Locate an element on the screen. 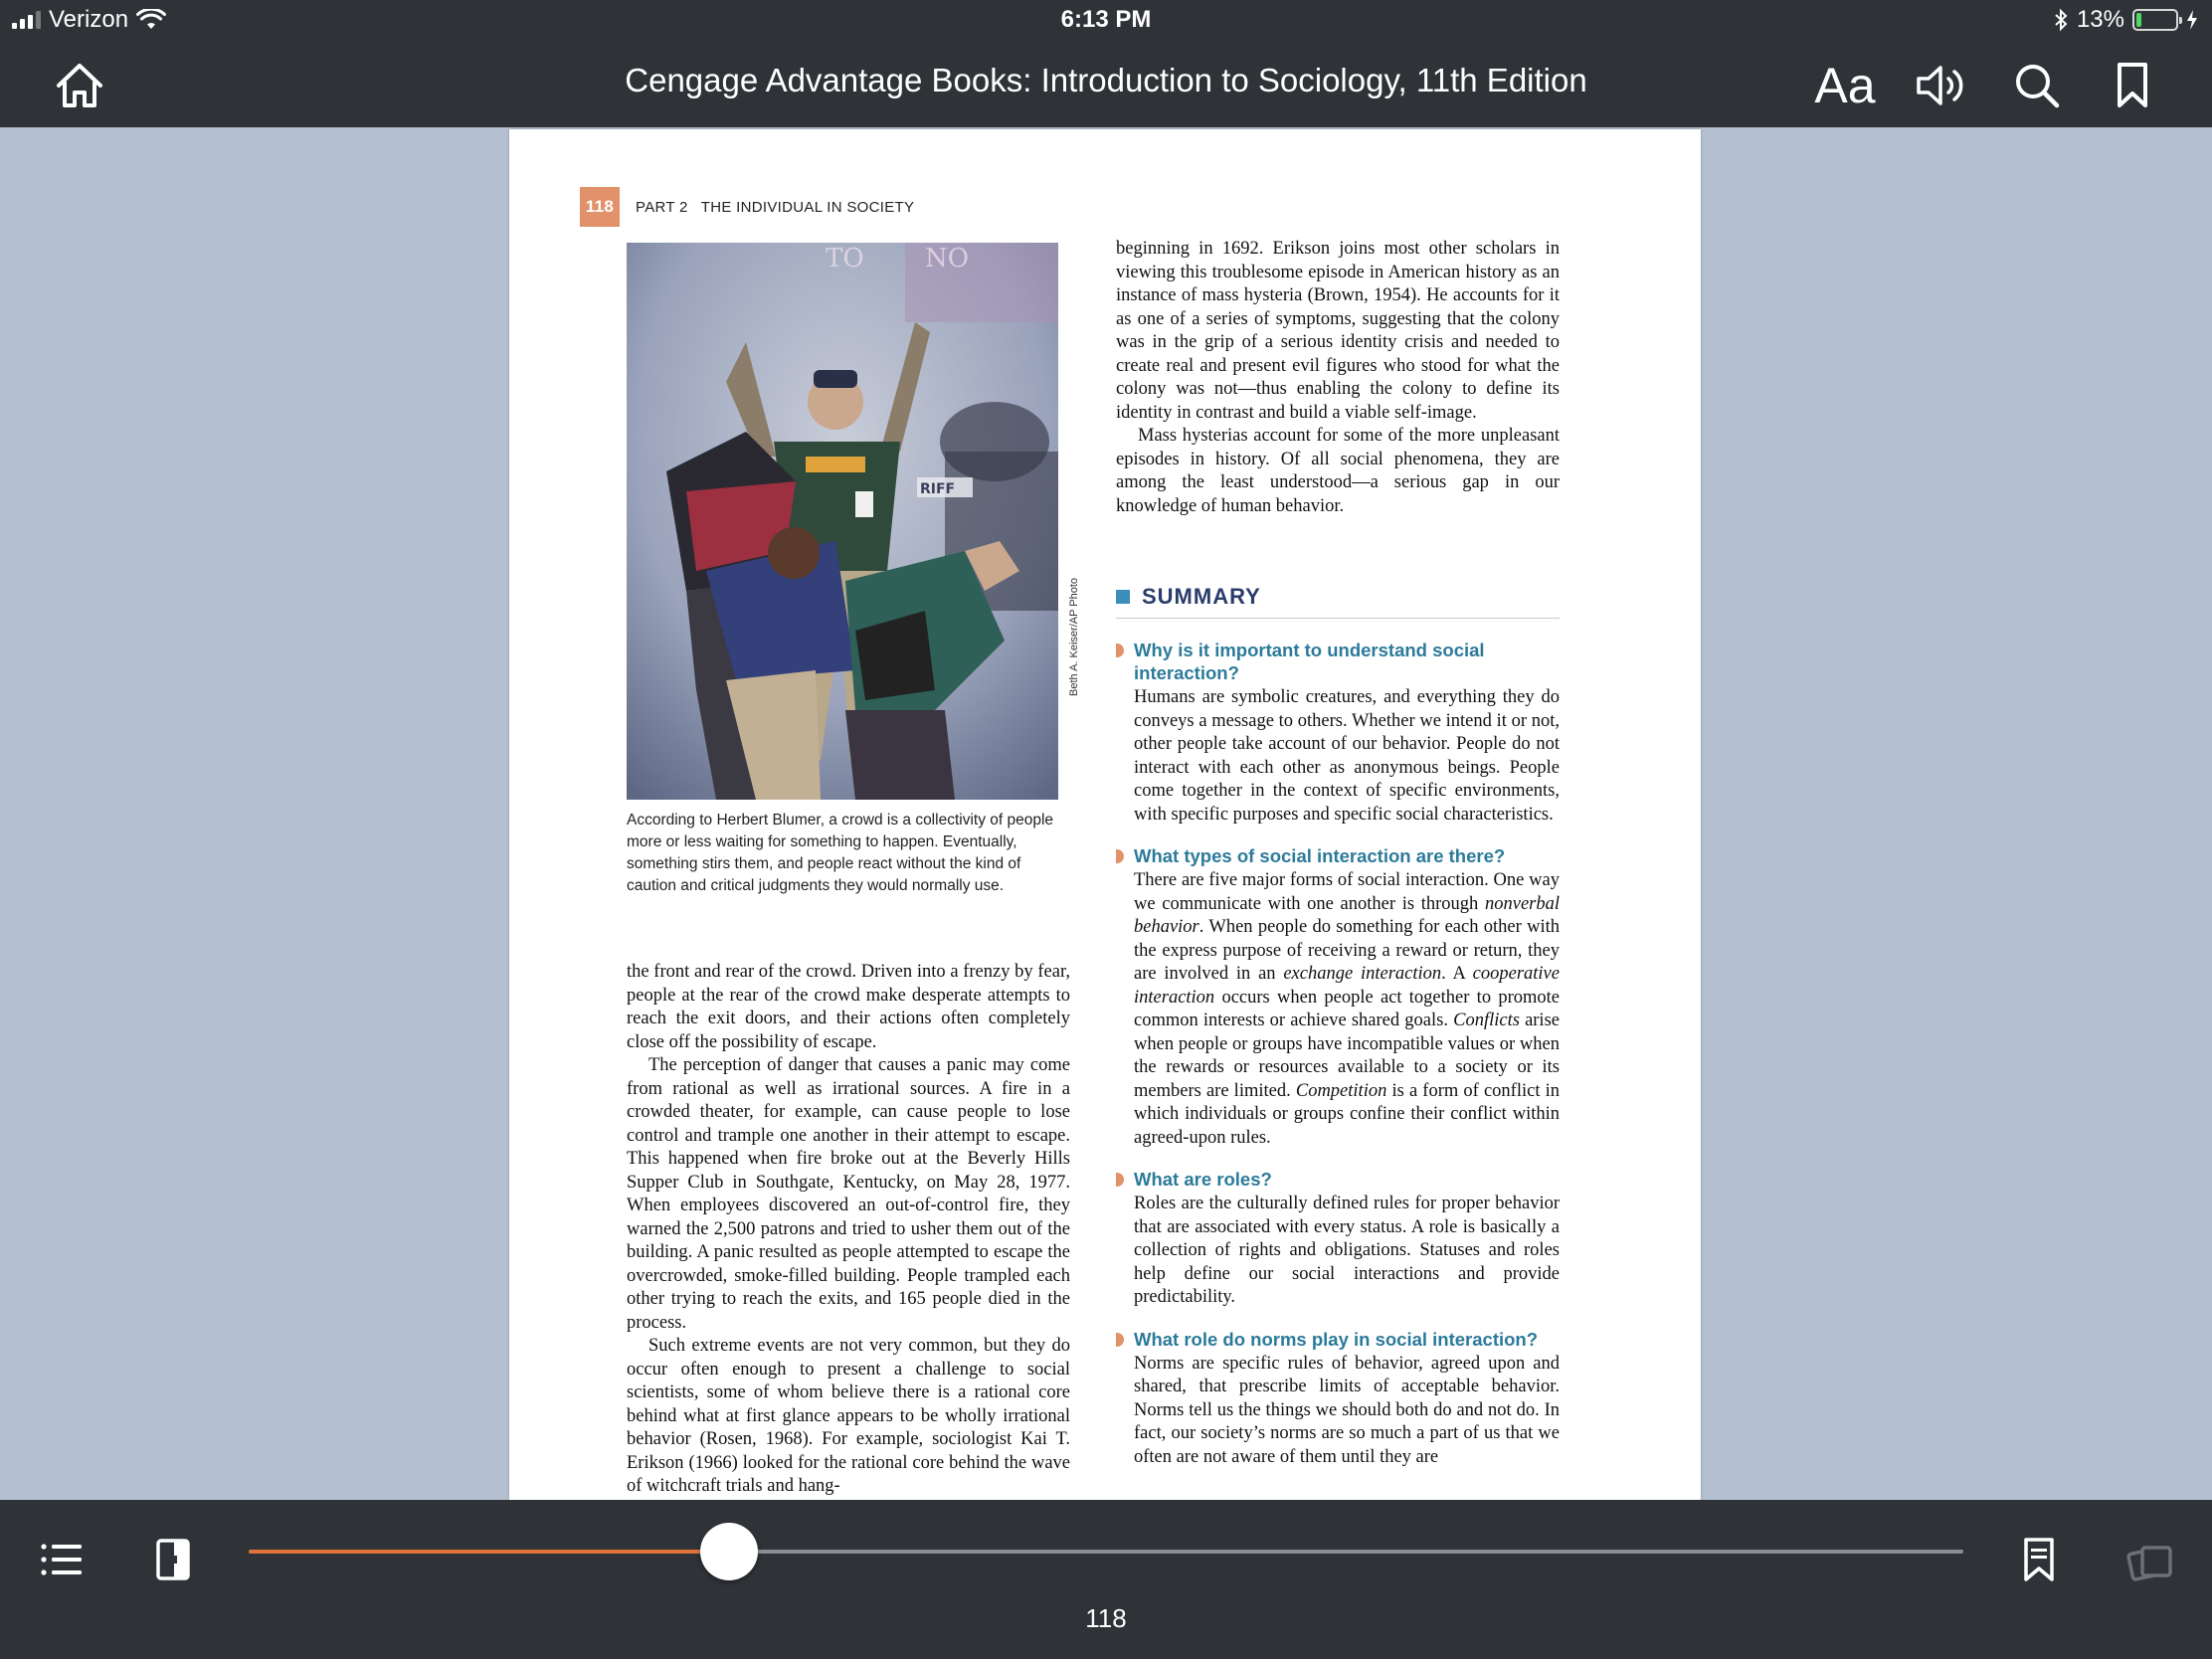 Image resolution: width=2212 pixels, height=1659 pixels. flashcards-button is located at coordinates (2150, 1559).